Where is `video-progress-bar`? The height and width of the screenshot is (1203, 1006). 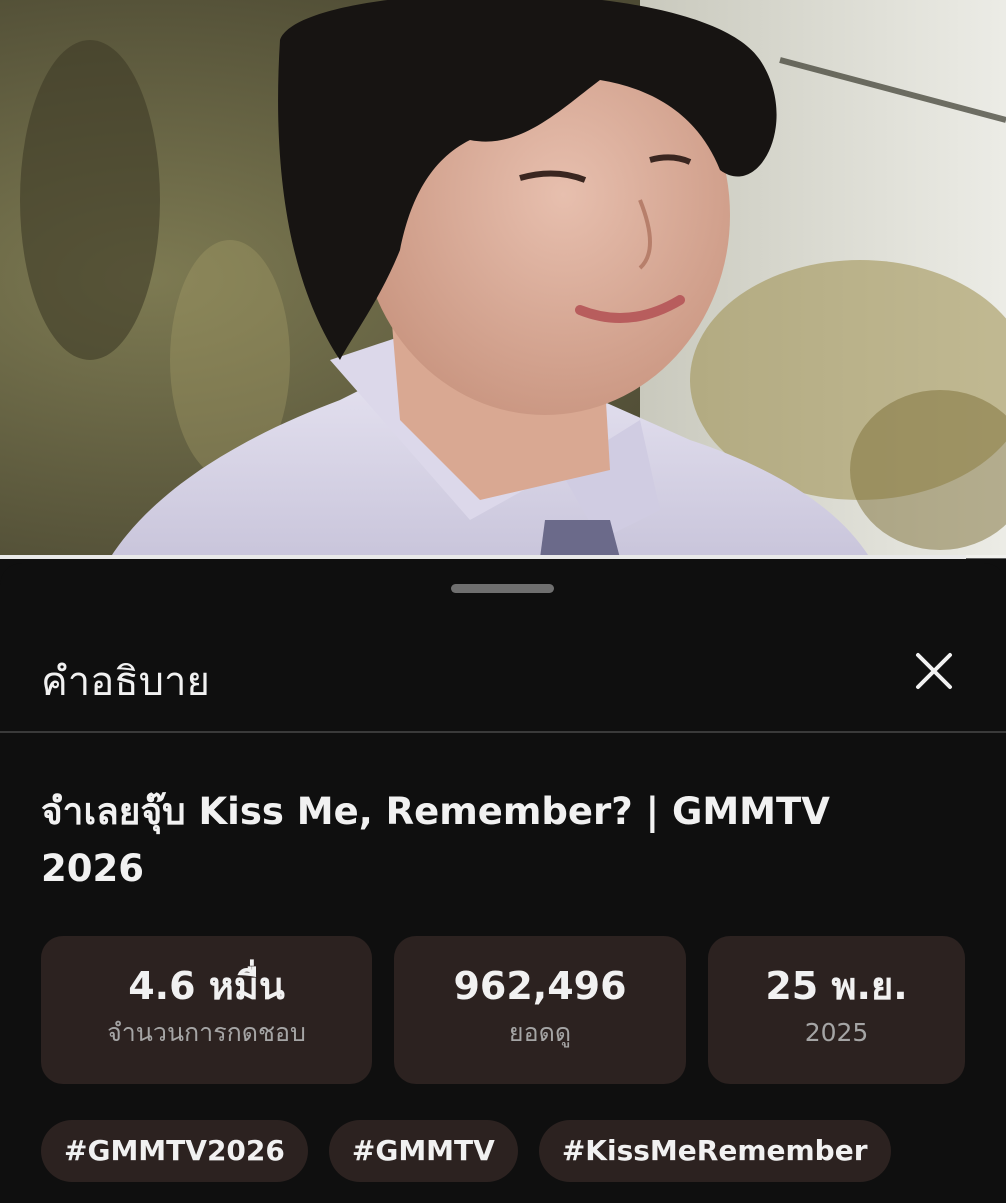
video-progress-bar is located at coordinates (503, 557).